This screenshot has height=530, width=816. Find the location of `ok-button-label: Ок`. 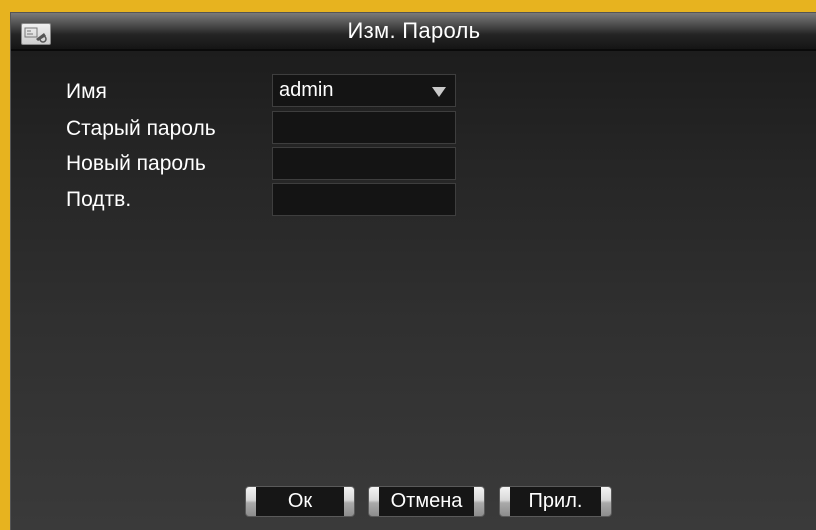

ok-button-label: Ок is located at coordinates (300, 501).